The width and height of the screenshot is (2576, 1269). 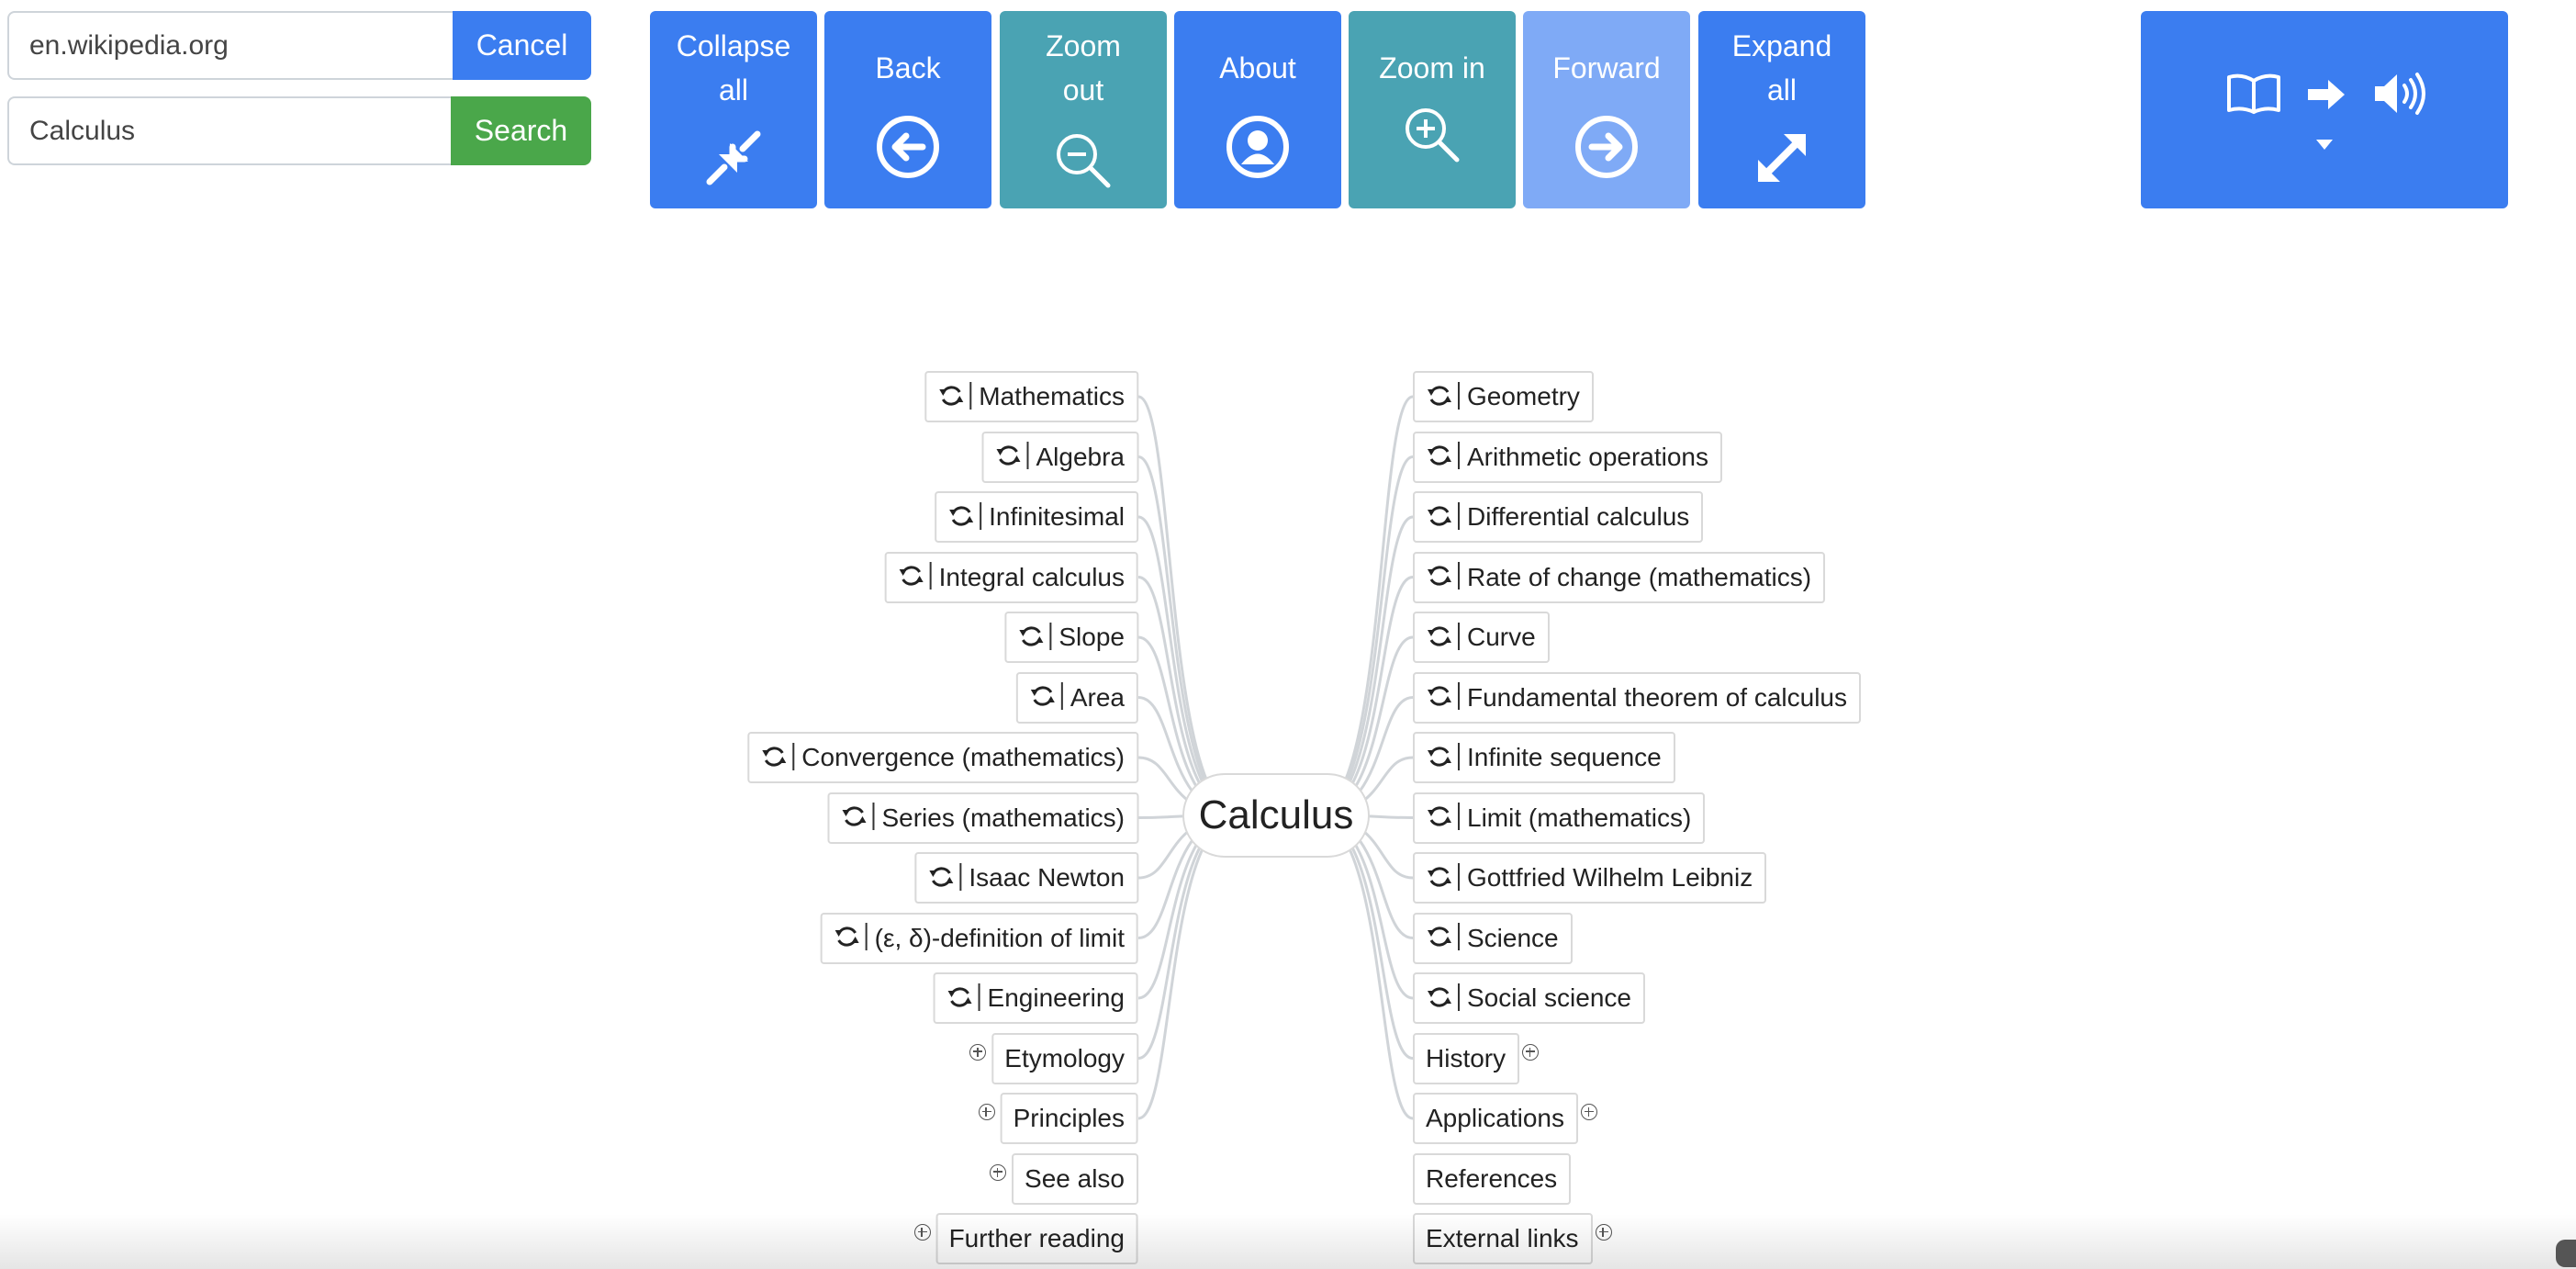 I want to click on topic-node: Isaac Newton, so click(x=1026, y=878).